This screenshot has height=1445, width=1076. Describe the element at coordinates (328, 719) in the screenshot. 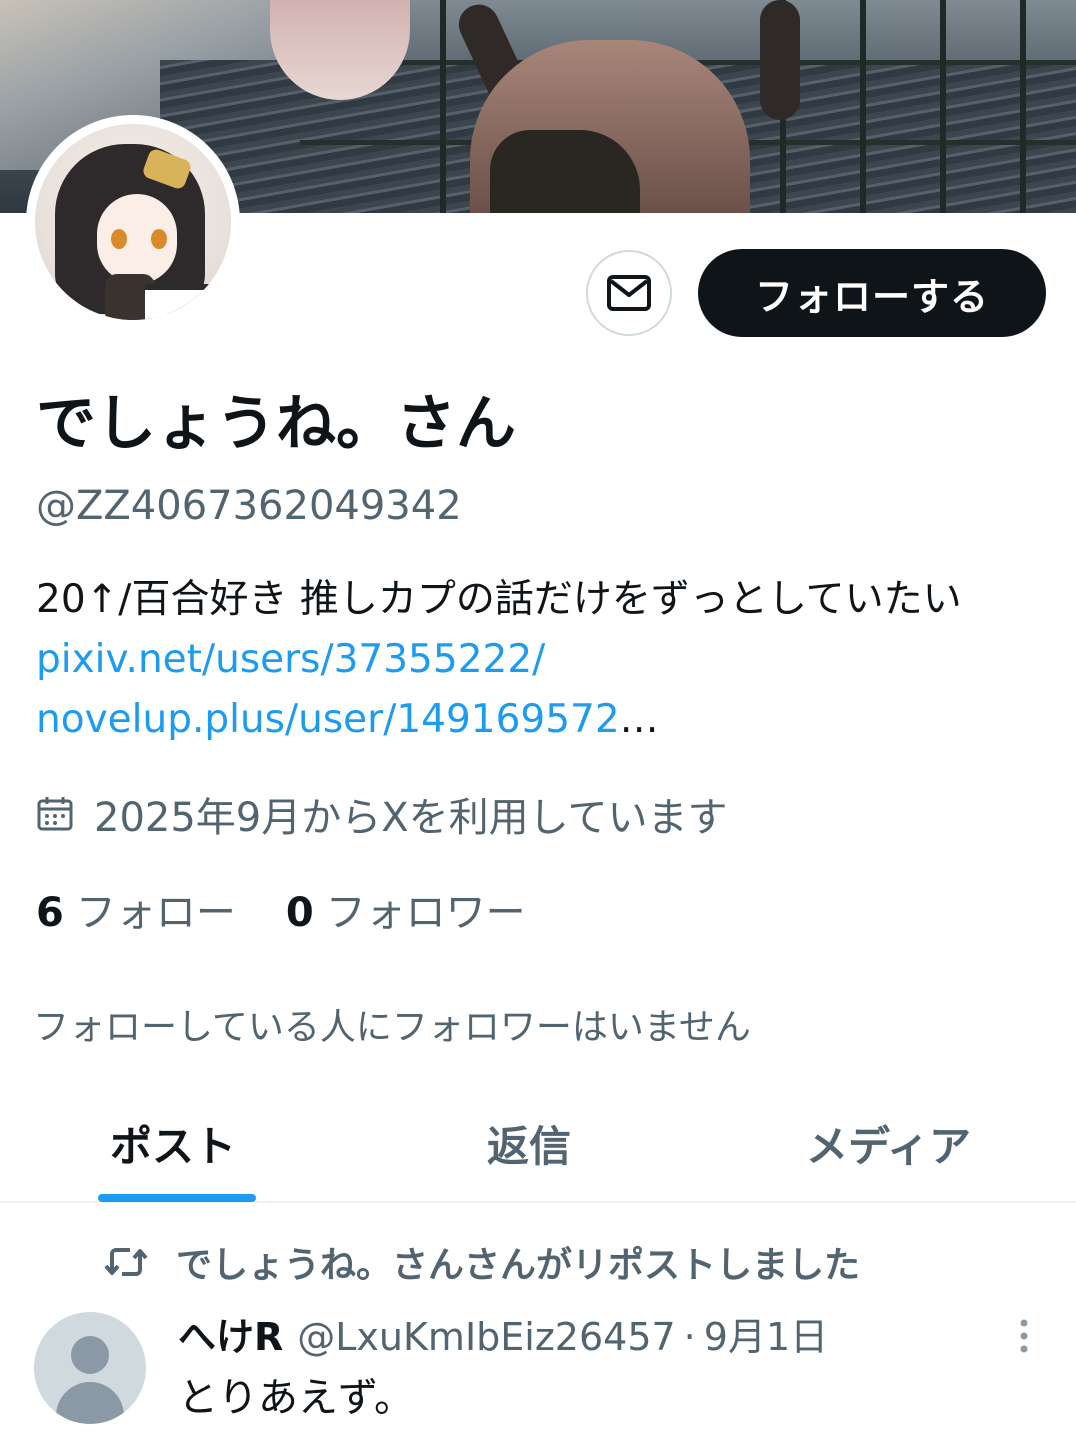

I see `bio-link-novelup: novelup.plus/user/149169572` at that location.